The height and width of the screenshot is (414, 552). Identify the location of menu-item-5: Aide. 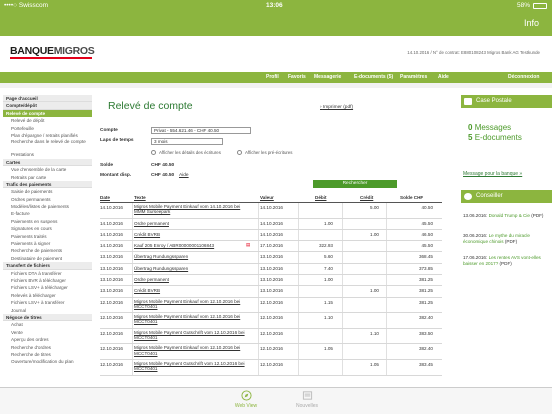
(443, 77).